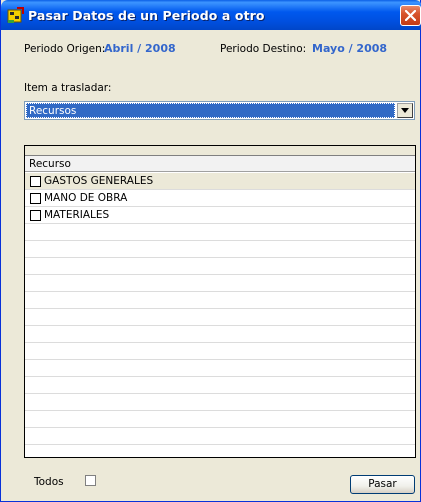  Describe the element at coordinates (99, 181) in the screenshot. I see `row-label: GASTOS GENERALES` at that location.